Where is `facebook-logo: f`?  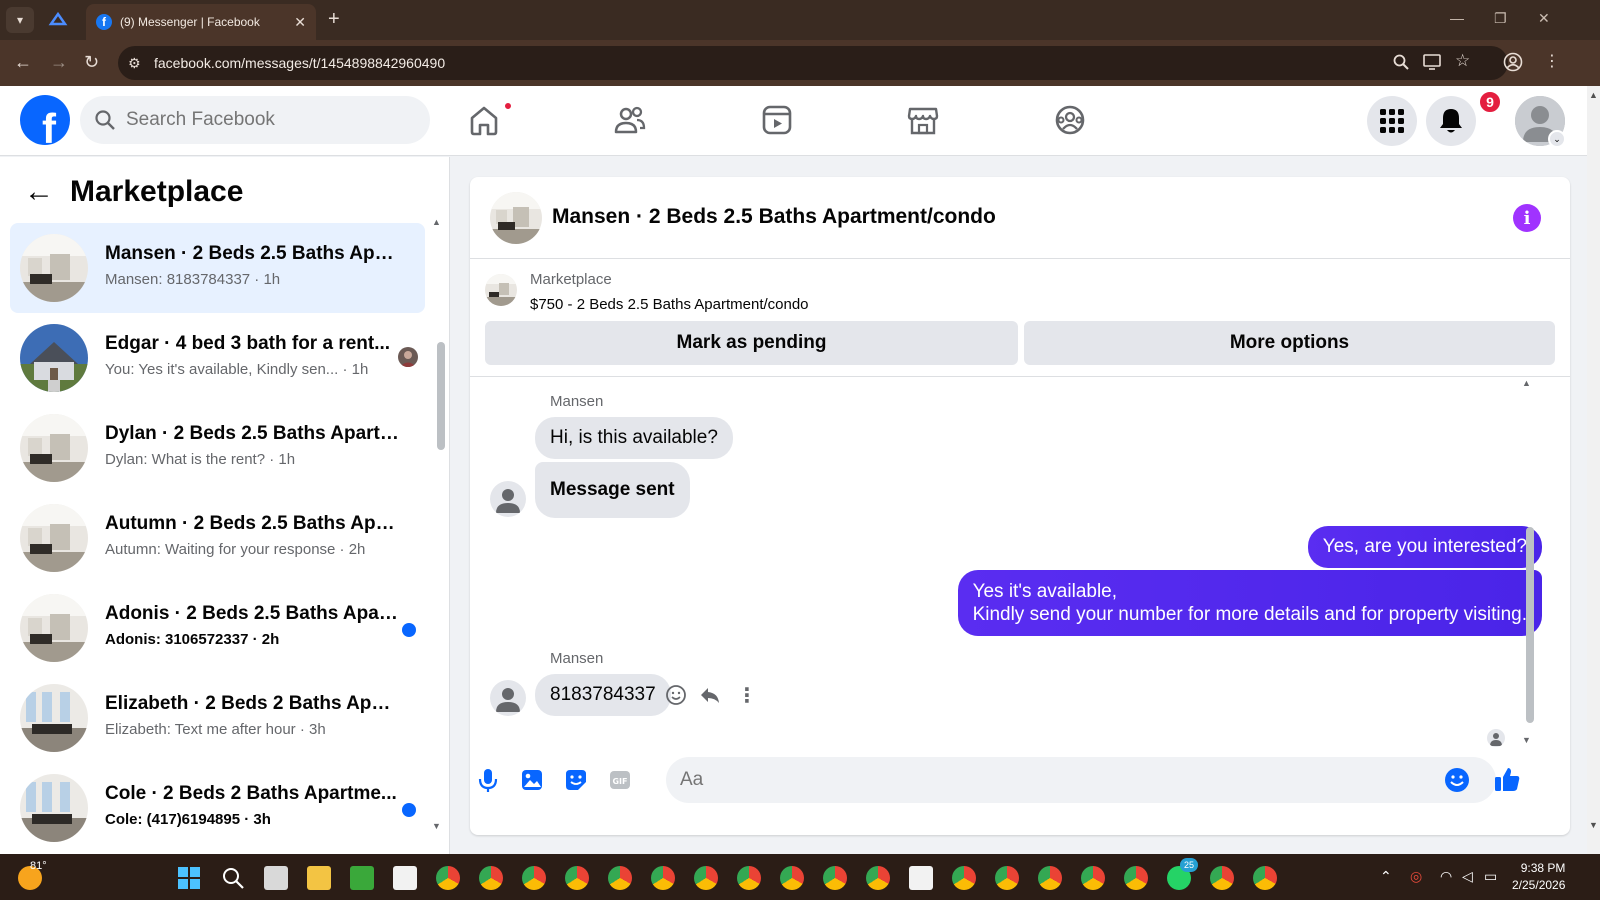
facebook-logo: f is located at coordinates (45, 120).